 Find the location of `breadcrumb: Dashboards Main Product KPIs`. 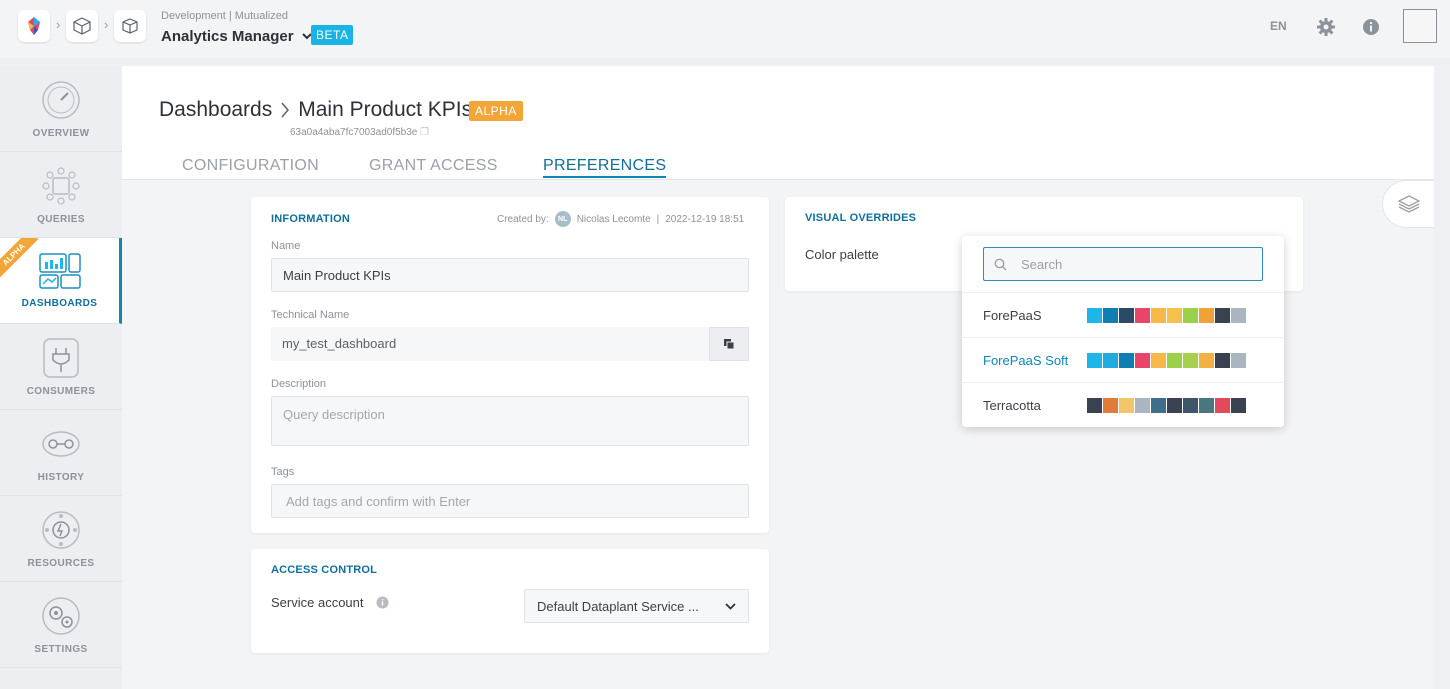

breadcrumb: Dashboards Main Product KPIs is located at coordinates (315, 110).